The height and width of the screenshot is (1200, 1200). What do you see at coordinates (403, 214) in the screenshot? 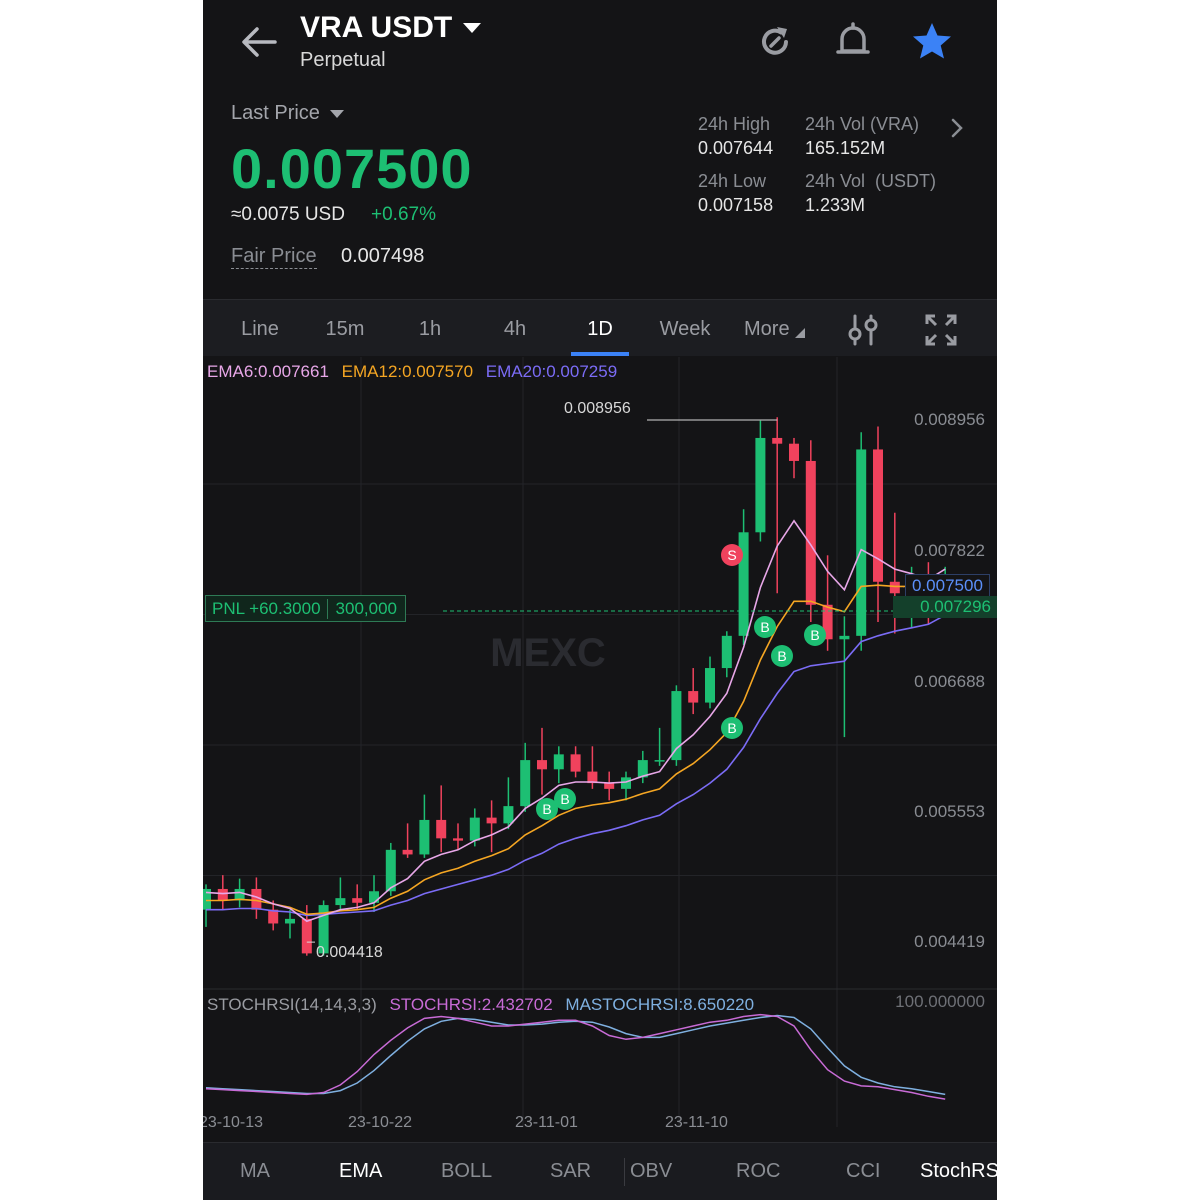
I see `price-change: +0.67%` at bounding box center [403, 214].